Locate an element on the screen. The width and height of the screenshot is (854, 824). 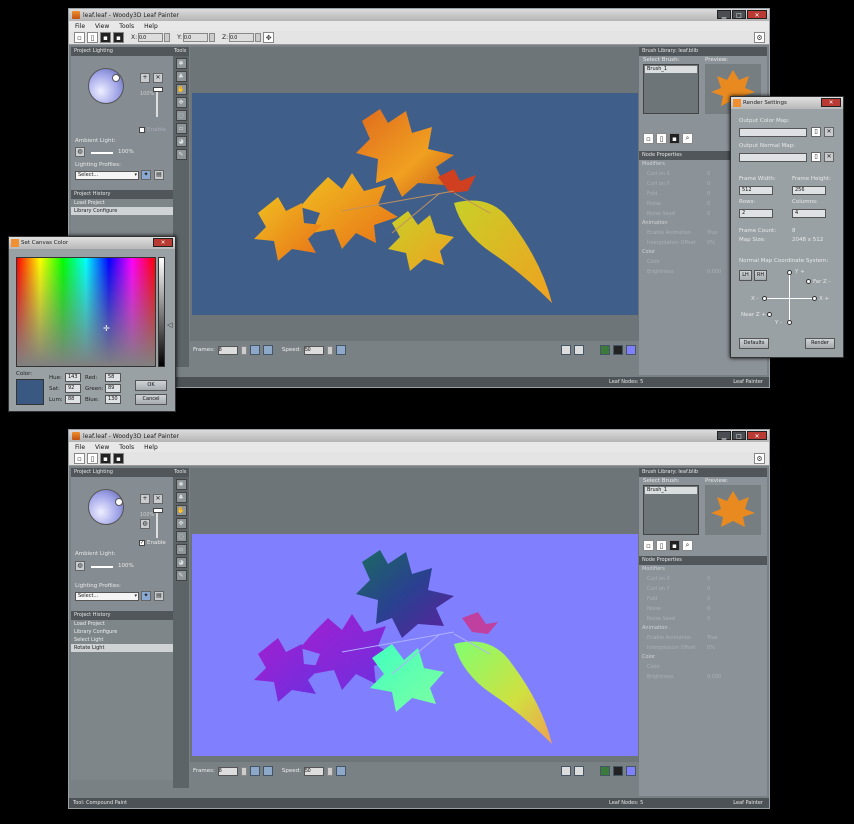
rotate-tool-icon: ◌ is located at coordinates (181, 115).